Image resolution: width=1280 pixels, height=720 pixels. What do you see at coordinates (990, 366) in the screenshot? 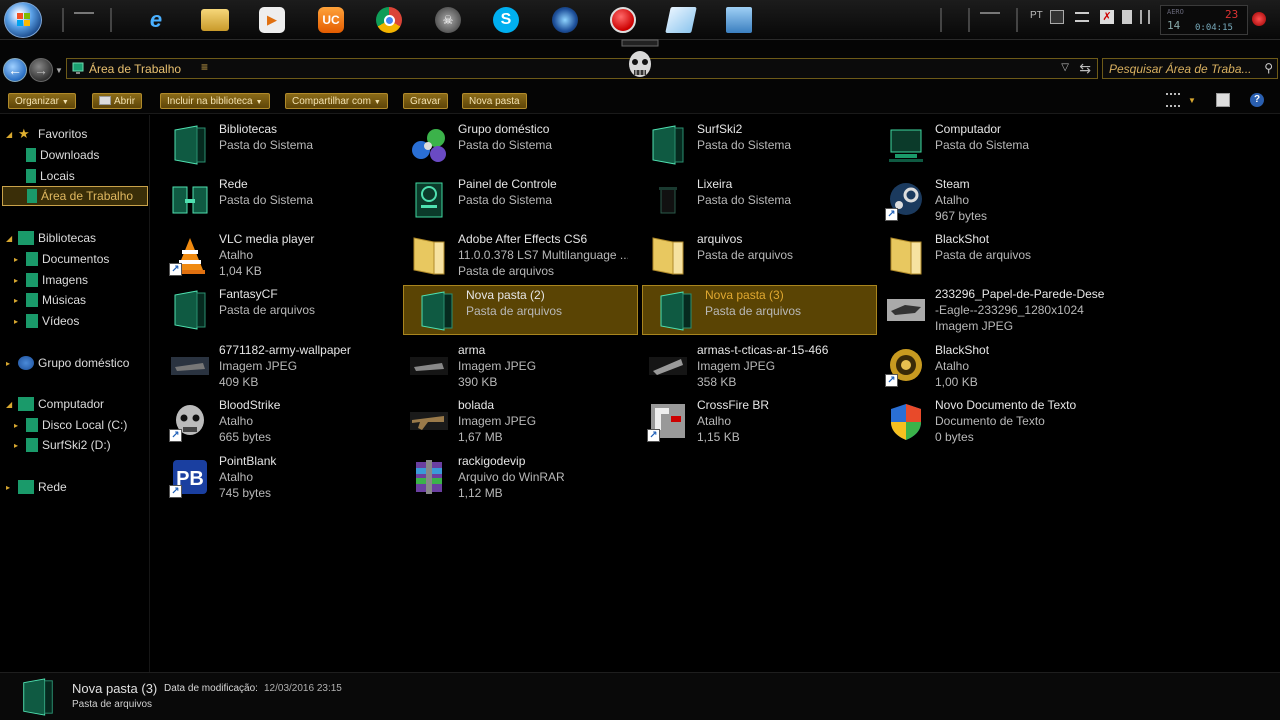
I see `file-tile: ↗ BlackShot Atalho 1,00 KB` at bounding box center [990, 366].